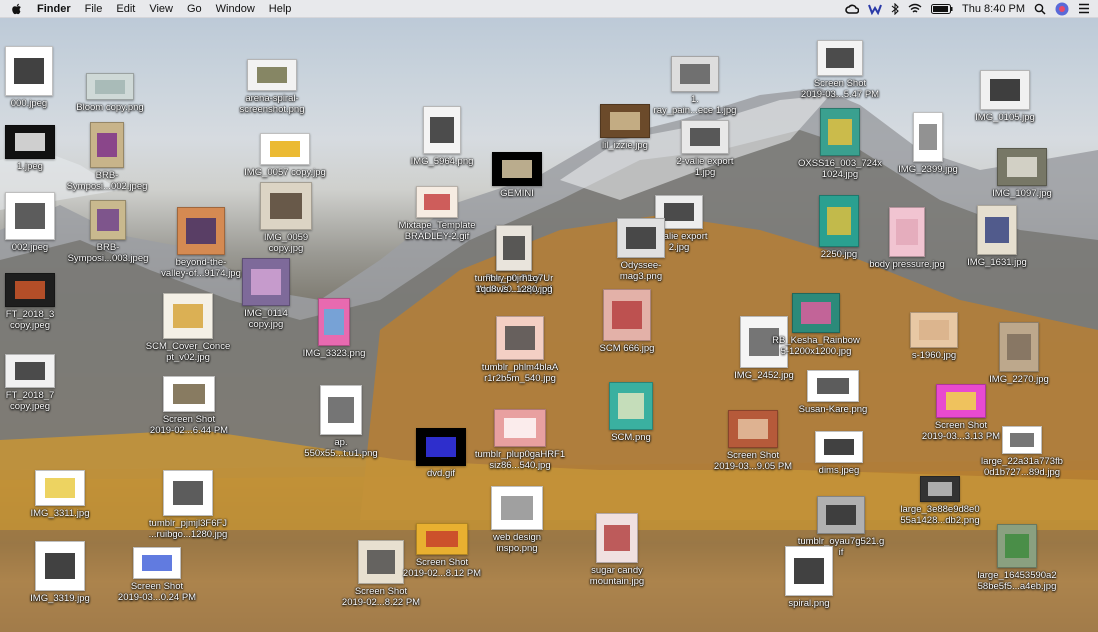 The width and height of the screenshot is (1098, 632). What do you see at coordinates (840, 70) in the screenshot?
I see `desktop-file-icon: Screen Shot 2019-03...5.47 PM` at bounding box center [840, 70].